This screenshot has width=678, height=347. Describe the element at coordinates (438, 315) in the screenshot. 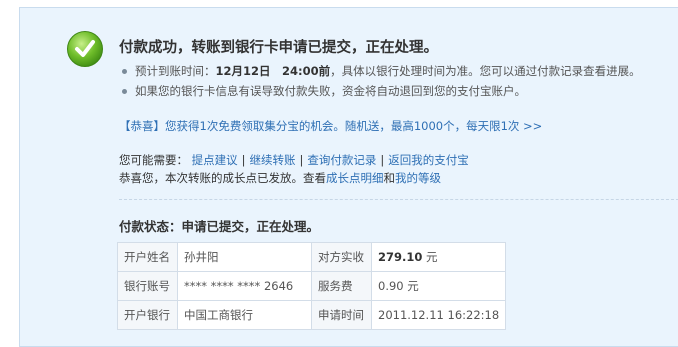

I see `time-value: 2011.12.11 16:22:18` at that location.